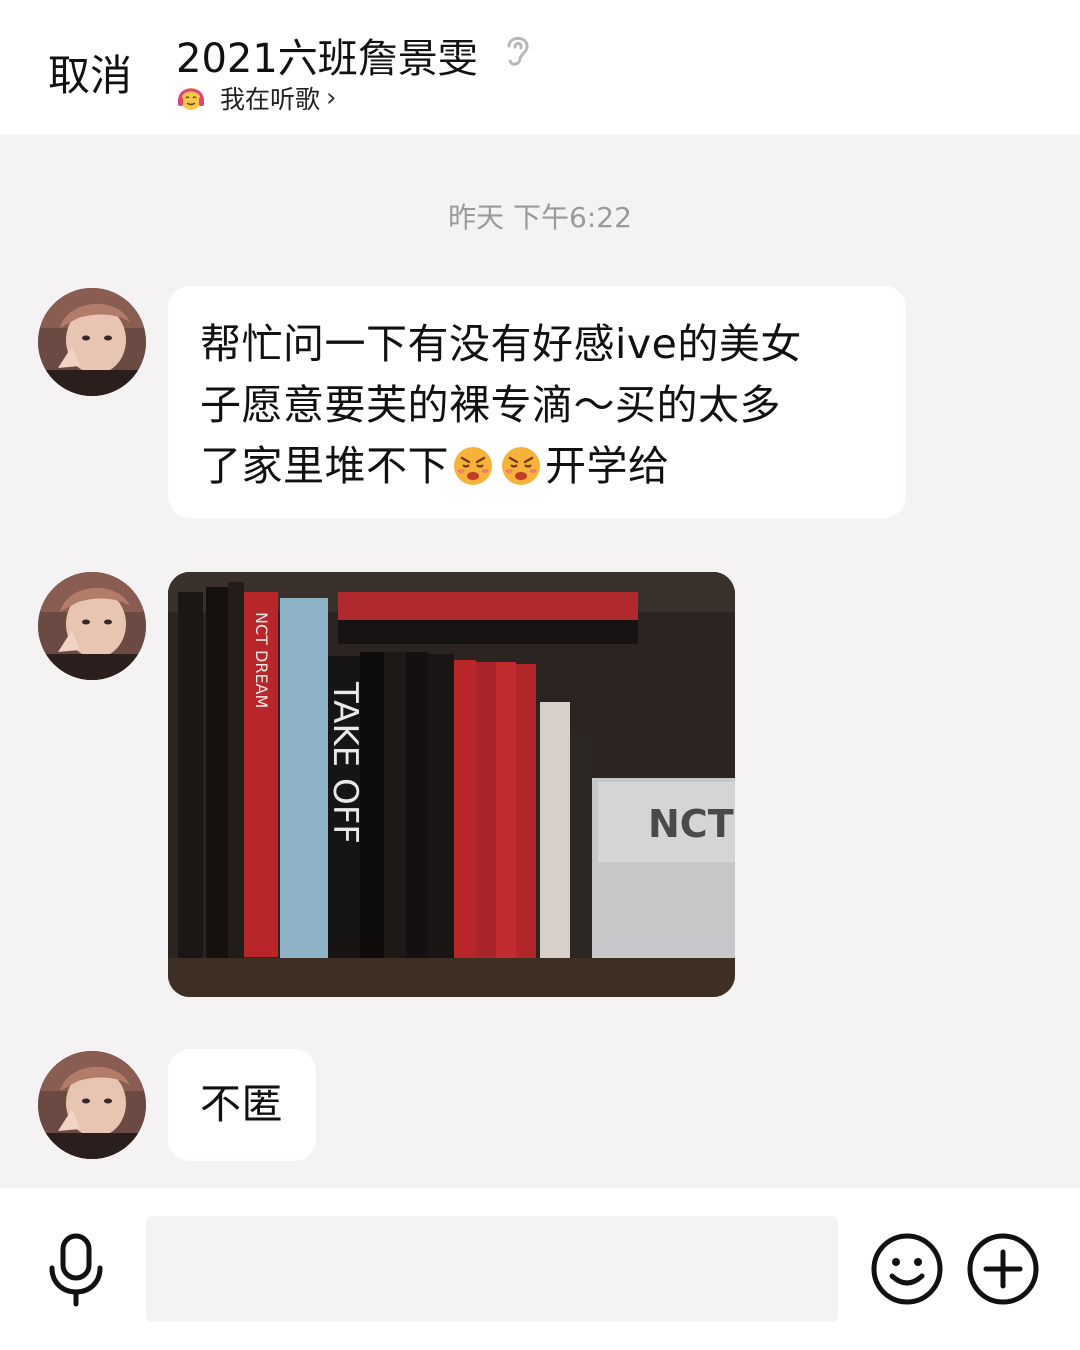 The height and width of the screenshot is (1350, 1080). What do you see at coordinates (1003, 1269) in the screenshot?
I see `plus-icon` at bounding box center [1003, 1269].